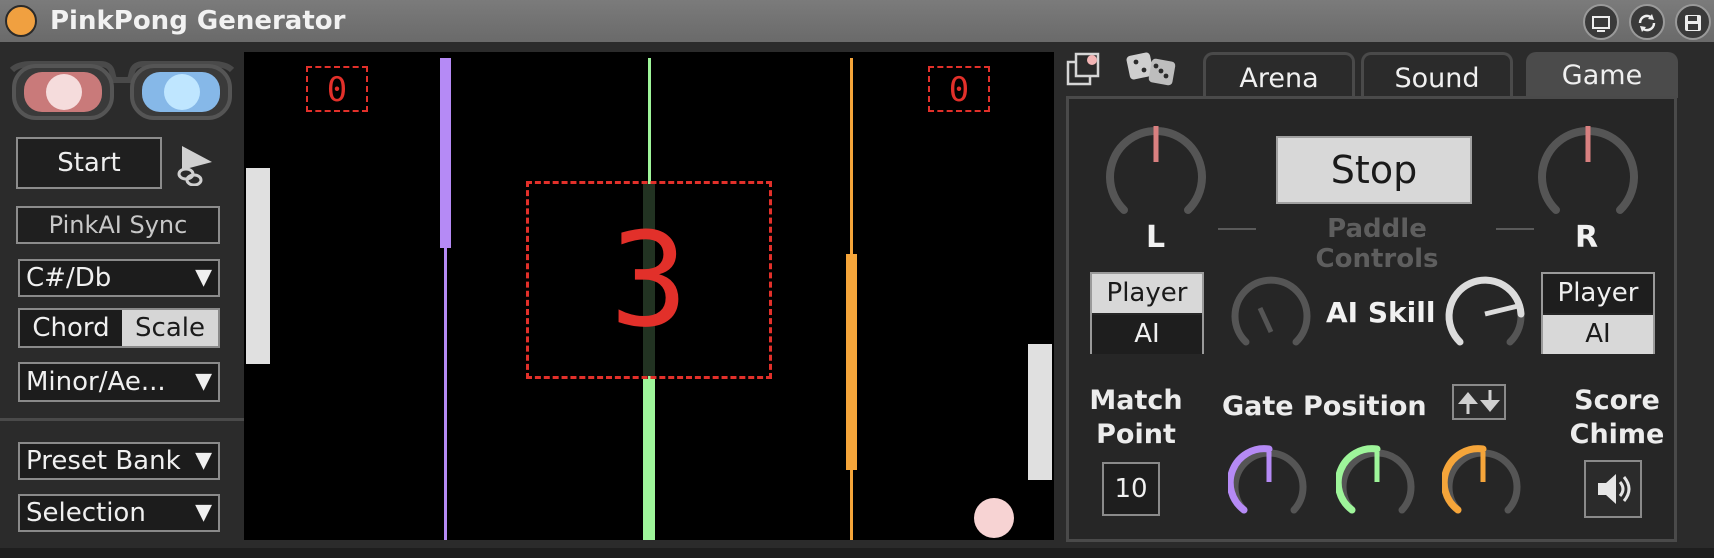  What do you see at coordinates (445, 153) in the screenshot?
I see `purple-gate-bar` at bounding box center [445, 153].